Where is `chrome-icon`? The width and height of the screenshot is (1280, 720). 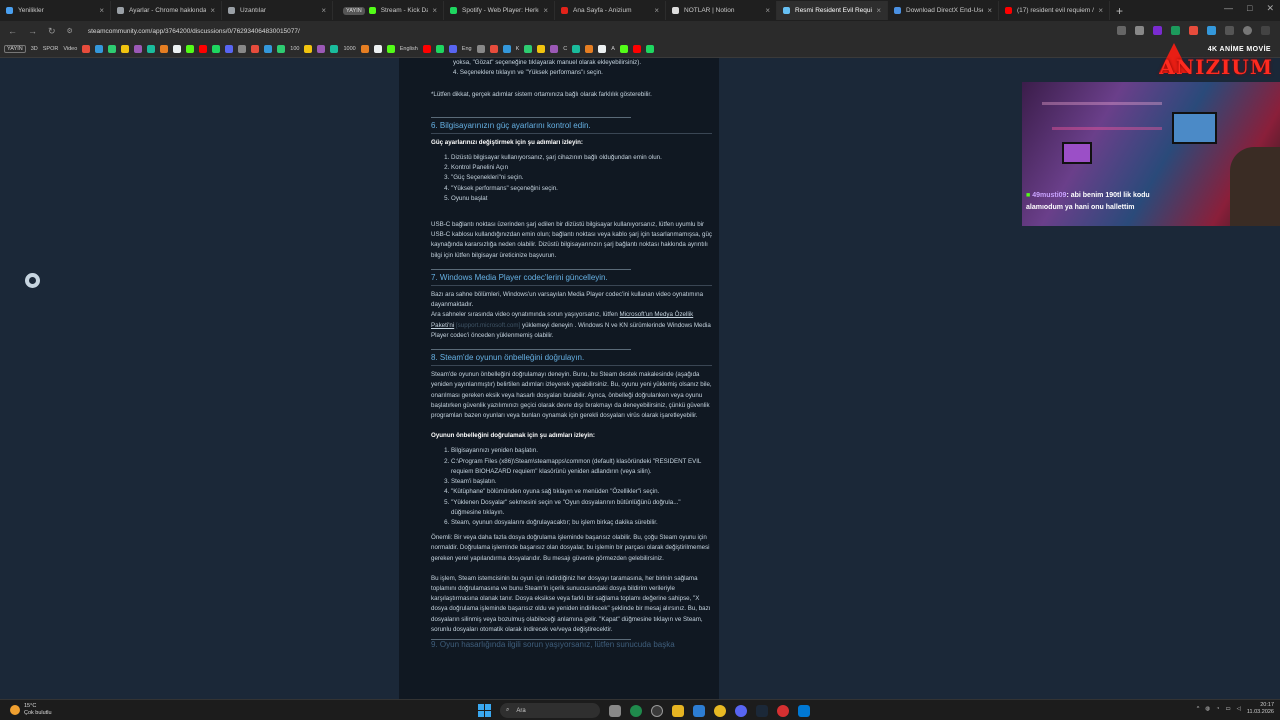
chrome-icon is located at coordinates (720, 710).